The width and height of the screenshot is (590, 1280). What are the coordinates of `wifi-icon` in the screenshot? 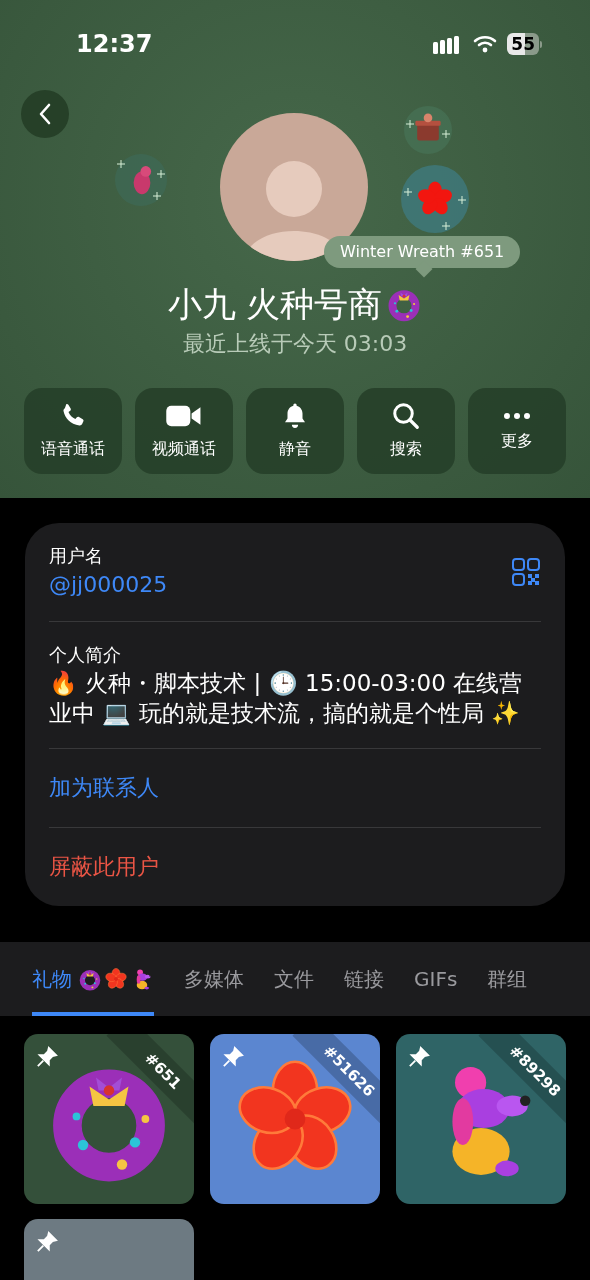 It's located at (485, 44).